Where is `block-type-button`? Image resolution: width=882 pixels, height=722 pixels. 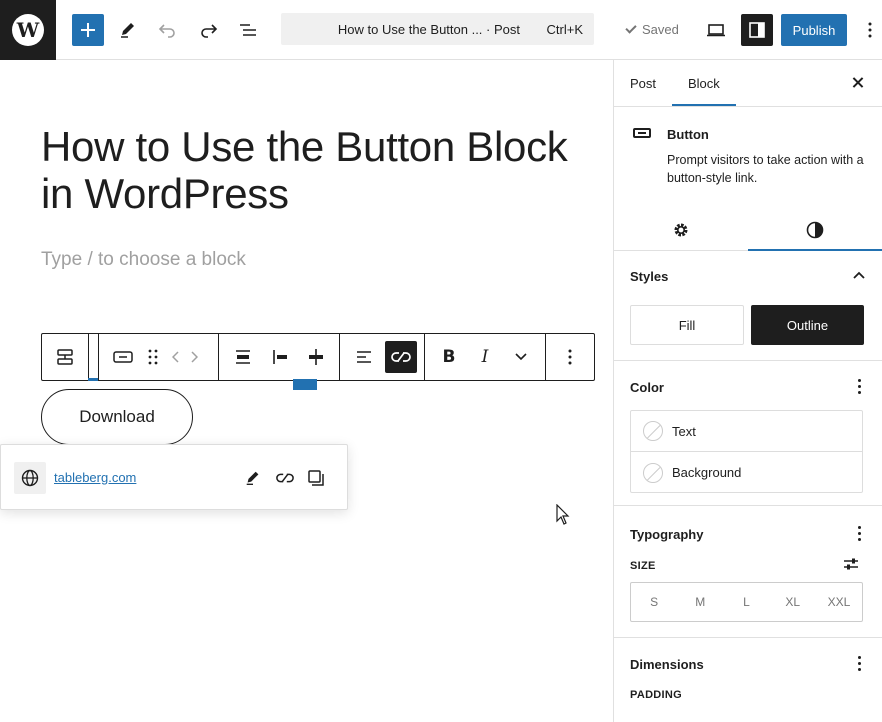
block-type-button is located at coordinates (123, 357).